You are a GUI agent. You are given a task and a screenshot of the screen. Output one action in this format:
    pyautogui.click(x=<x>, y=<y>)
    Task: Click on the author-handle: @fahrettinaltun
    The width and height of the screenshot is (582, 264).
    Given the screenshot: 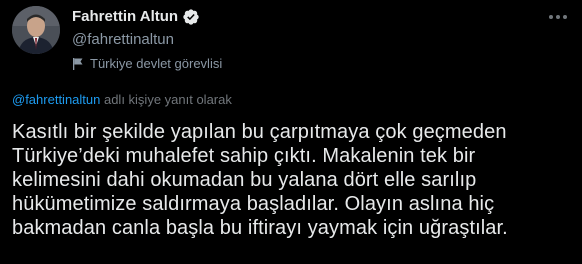 What is the action you would take?
    pyautogui.click(x=321, y=40)
    